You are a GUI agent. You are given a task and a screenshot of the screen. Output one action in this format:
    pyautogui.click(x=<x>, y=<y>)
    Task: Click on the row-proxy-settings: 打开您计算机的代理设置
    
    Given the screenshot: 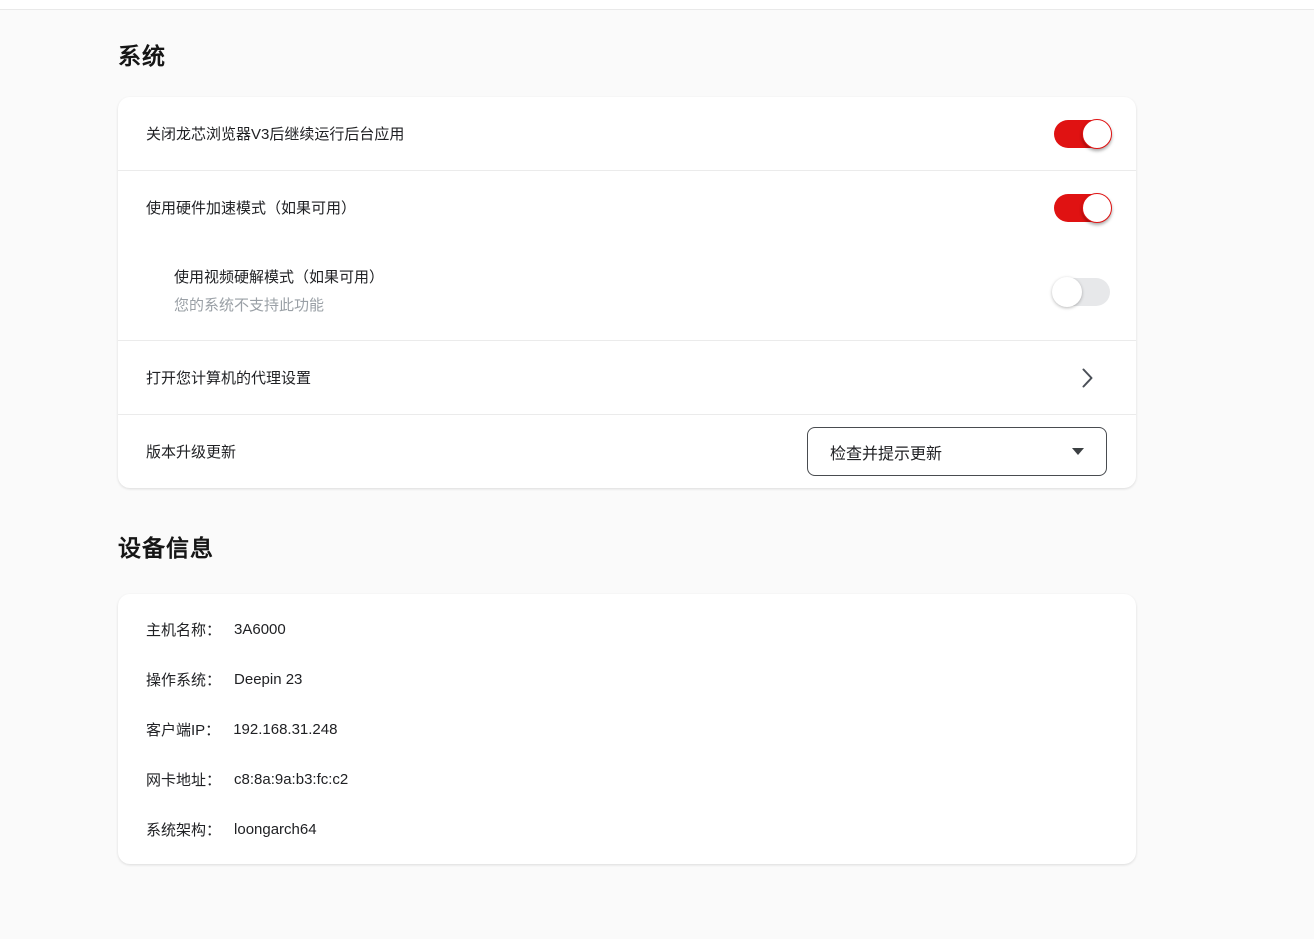 What is the action you would take?
    pyautogui.click(x=627, y=377)
    